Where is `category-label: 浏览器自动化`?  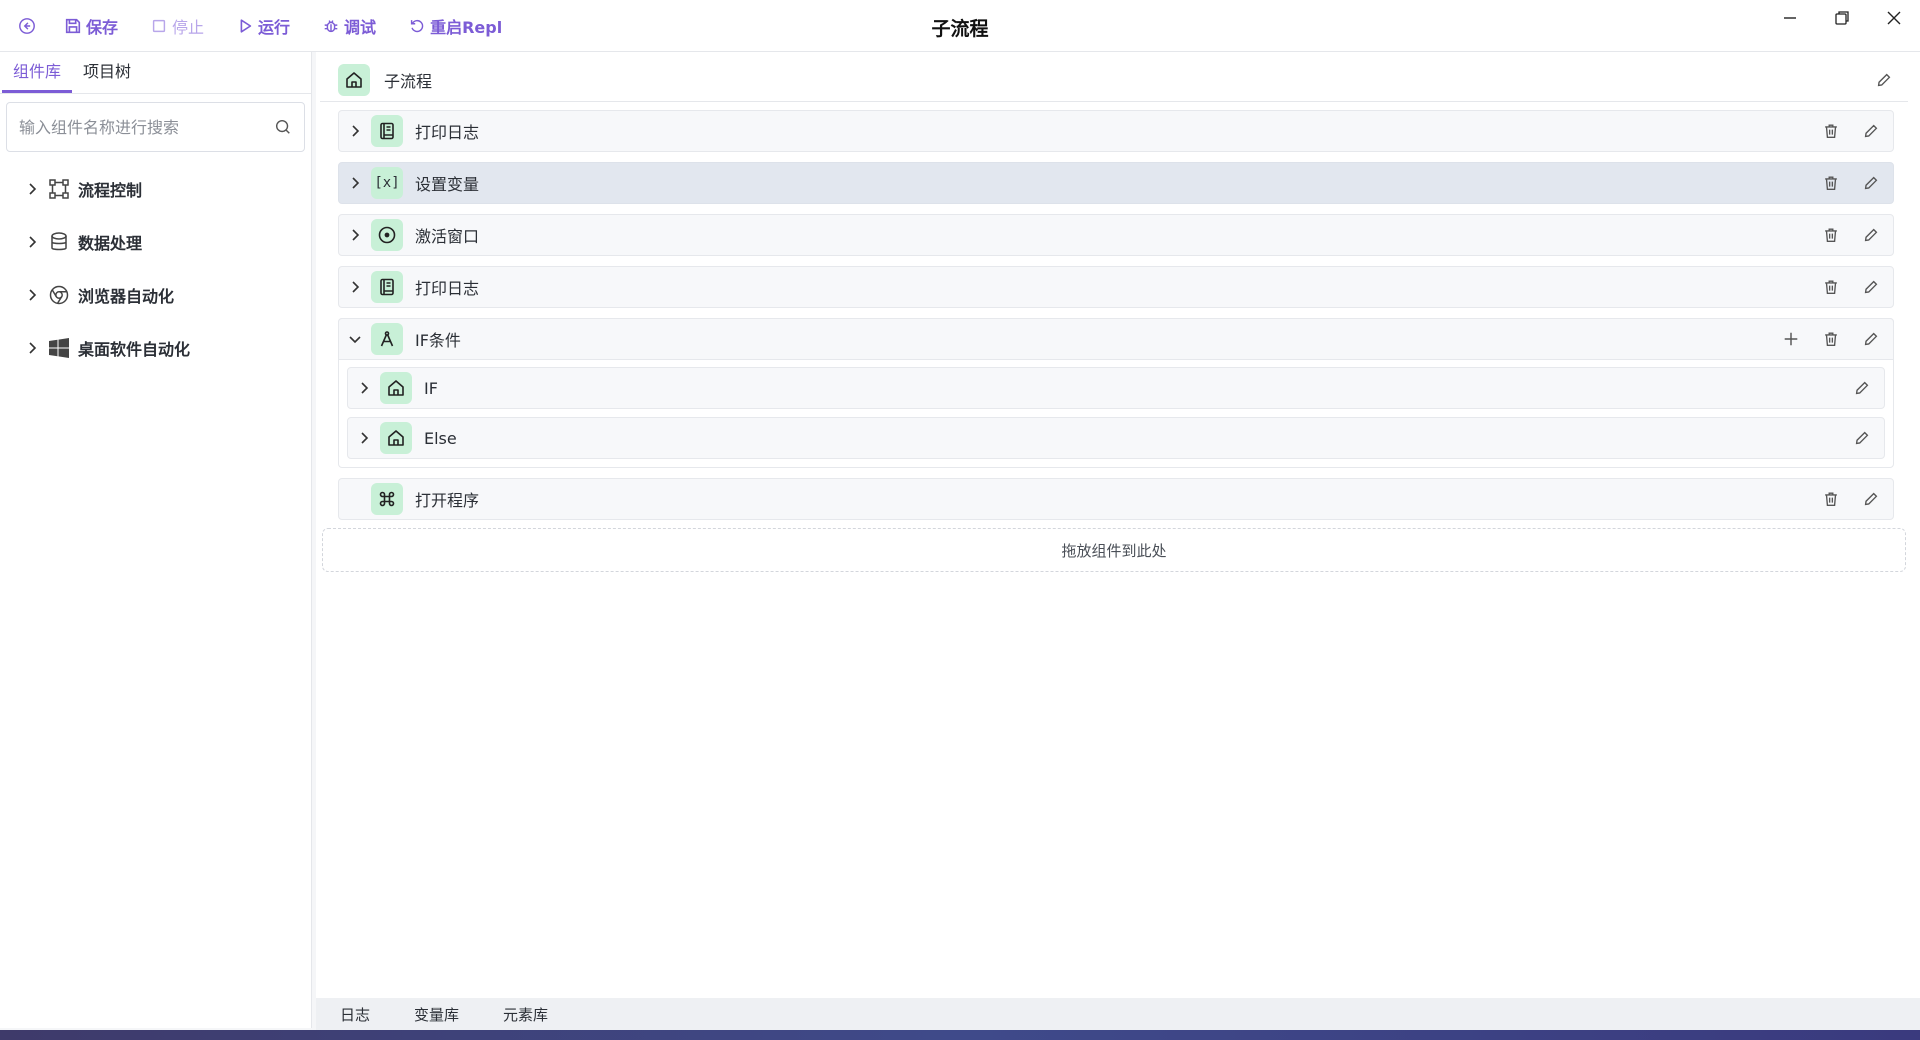
category-label: 浏览器自动化 is located at coordinates (126, 296).